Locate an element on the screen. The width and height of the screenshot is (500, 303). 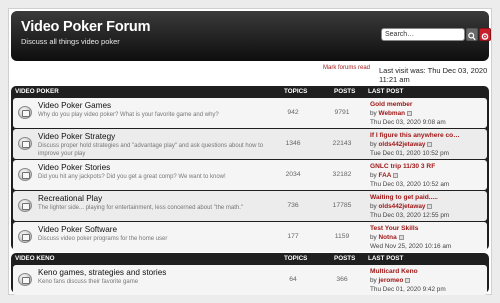
topics-count: 1346 is located at coordinates (293, 143).